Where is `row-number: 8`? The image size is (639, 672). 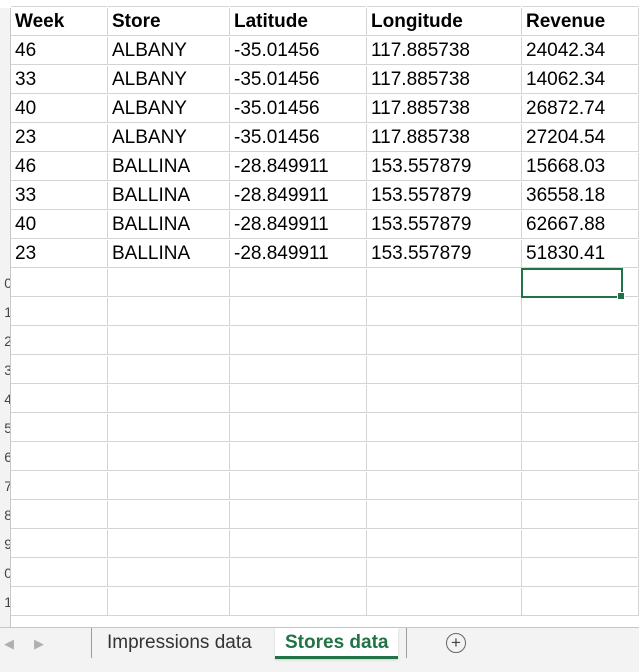
row-number: 8 is located at coordinates (5, 515).